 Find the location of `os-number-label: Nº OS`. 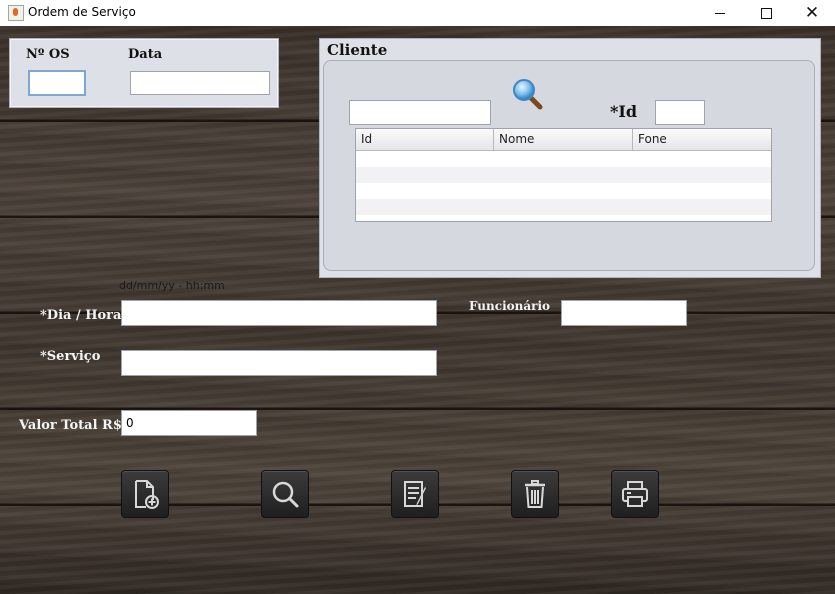

os-number-label: Nº OS is located at coordinates (48, 54).